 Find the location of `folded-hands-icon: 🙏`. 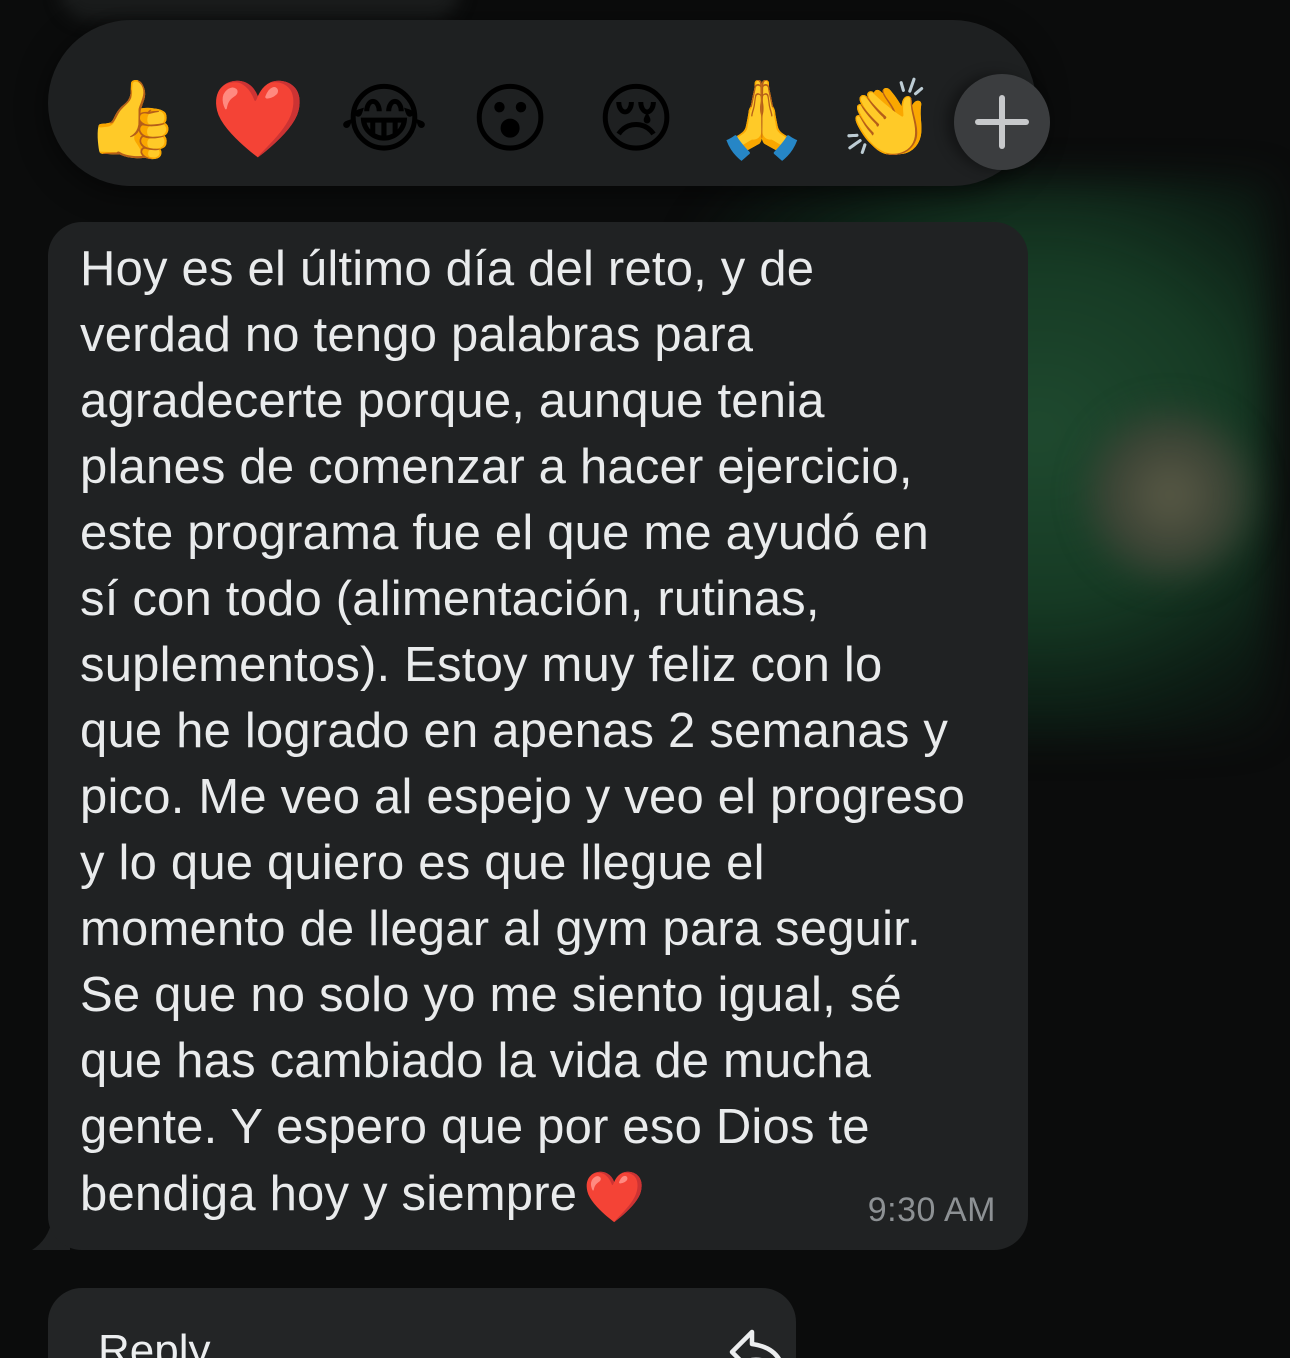

folded-hands-icon: 🙏 is located at coordinates (762, 120).